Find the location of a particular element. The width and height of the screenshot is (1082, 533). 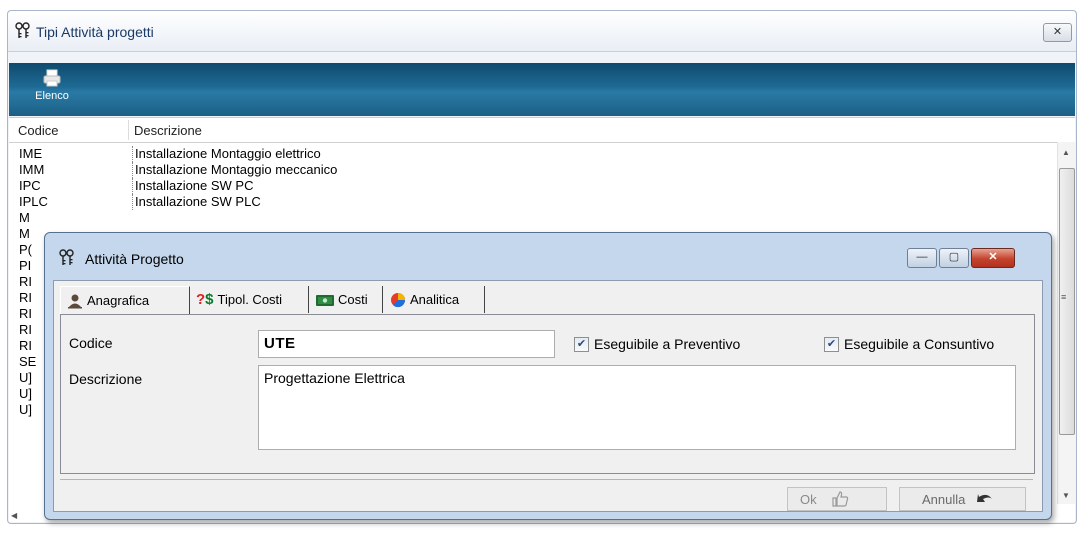

row-code: IPLC is located at coordinates (33, 201).